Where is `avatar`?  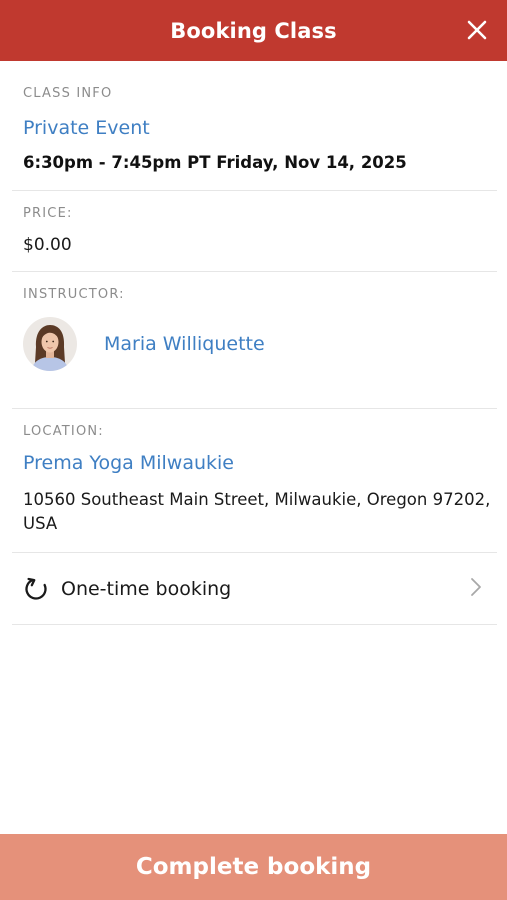
avatar is located at coordinates (50, 344).